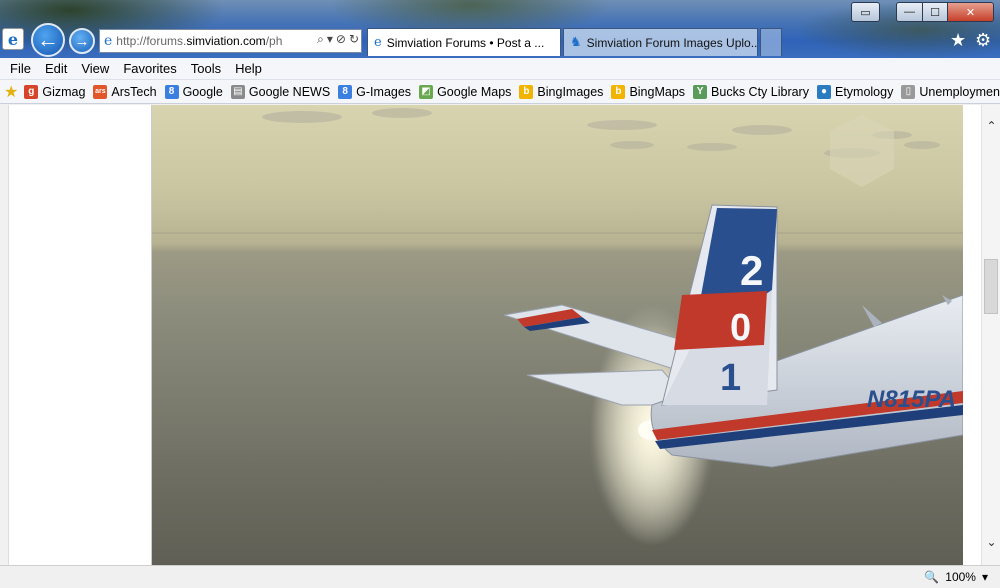  What do you see at coordinates (908, 91) in the screenshot?
I see `favorite-icon: ▯` at bounding box center [908, 91].